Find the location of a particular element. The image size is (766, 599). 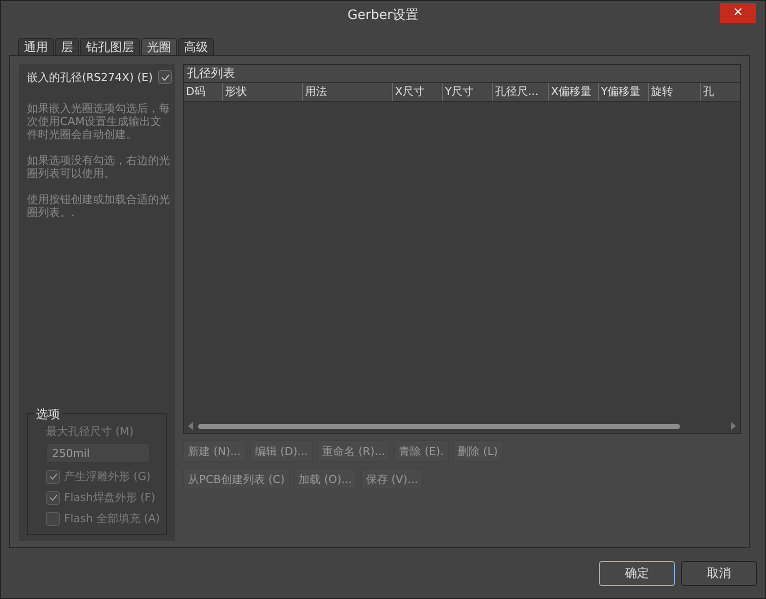

checkbox-label: 产生浮雕外形 (G) is located at coordinates (107, 476).